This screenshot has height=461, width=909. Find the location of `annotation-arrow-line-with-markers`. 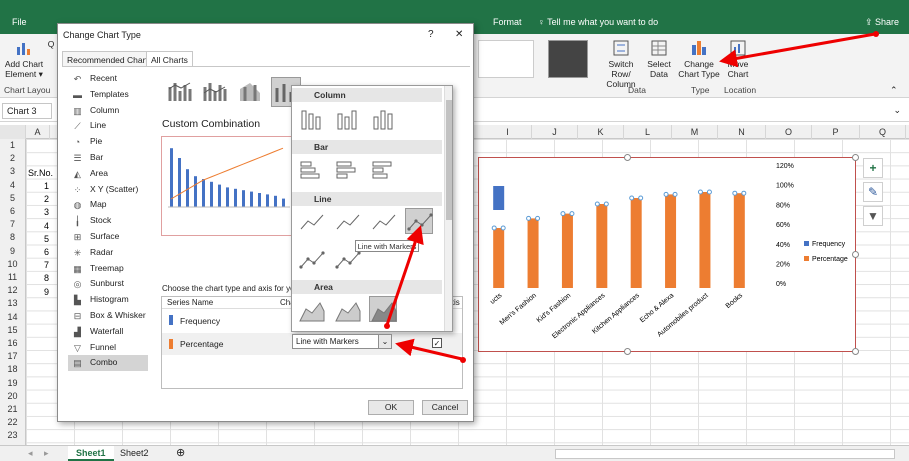

annotation-arrow-line-with-markers is located at coordinates (404, 275).